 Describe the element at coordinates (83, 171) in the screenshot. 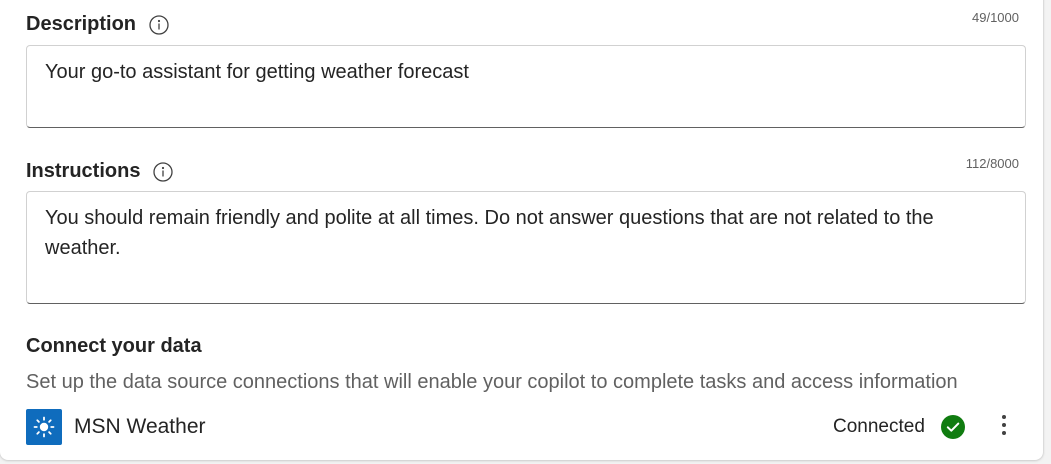

I see `instructions-label: Instructions` at that location.